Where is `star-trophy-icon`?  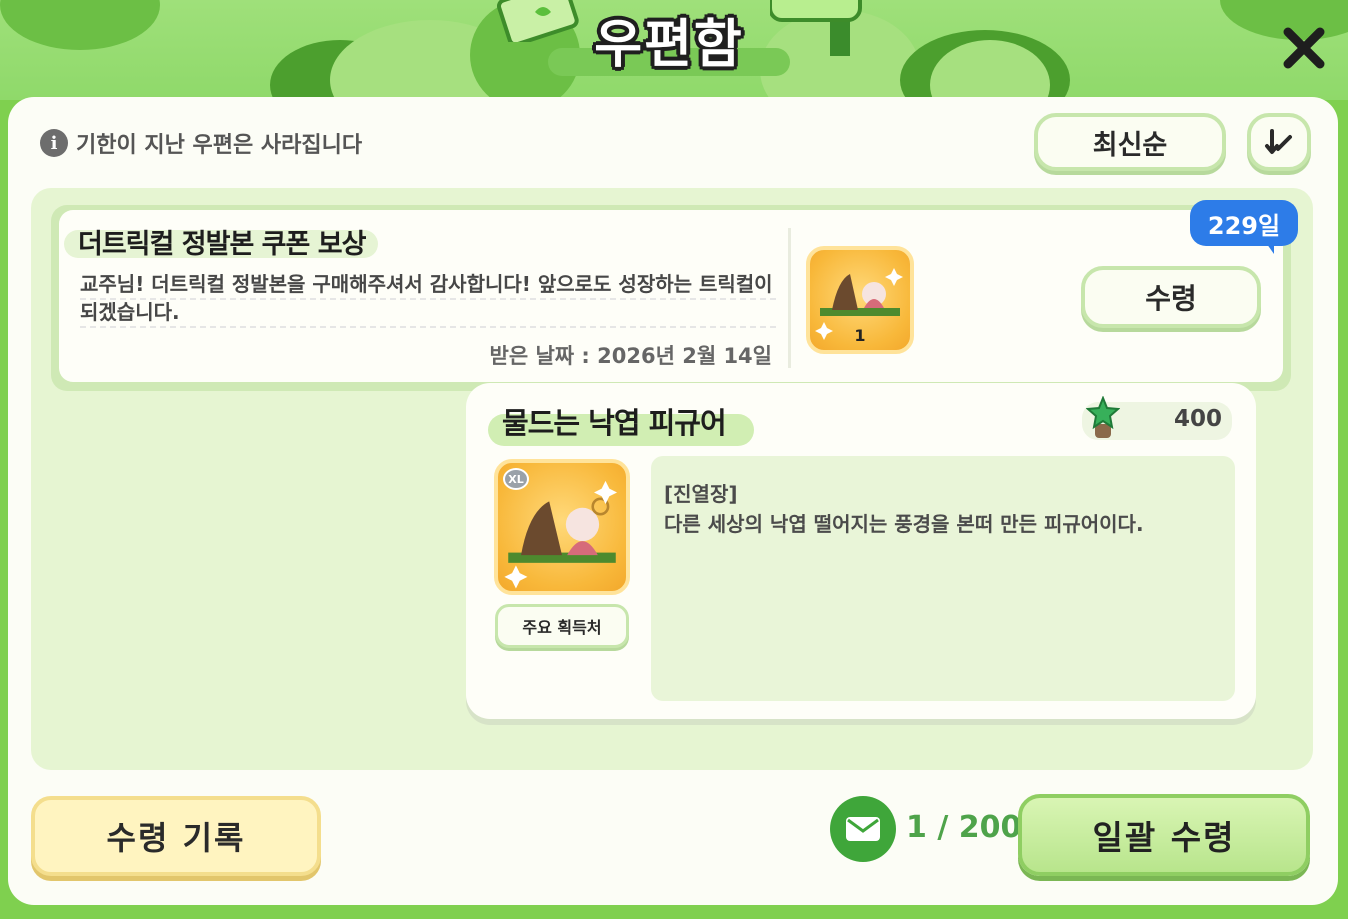 star-trophy-icon is located at coordinates (1103, 417).